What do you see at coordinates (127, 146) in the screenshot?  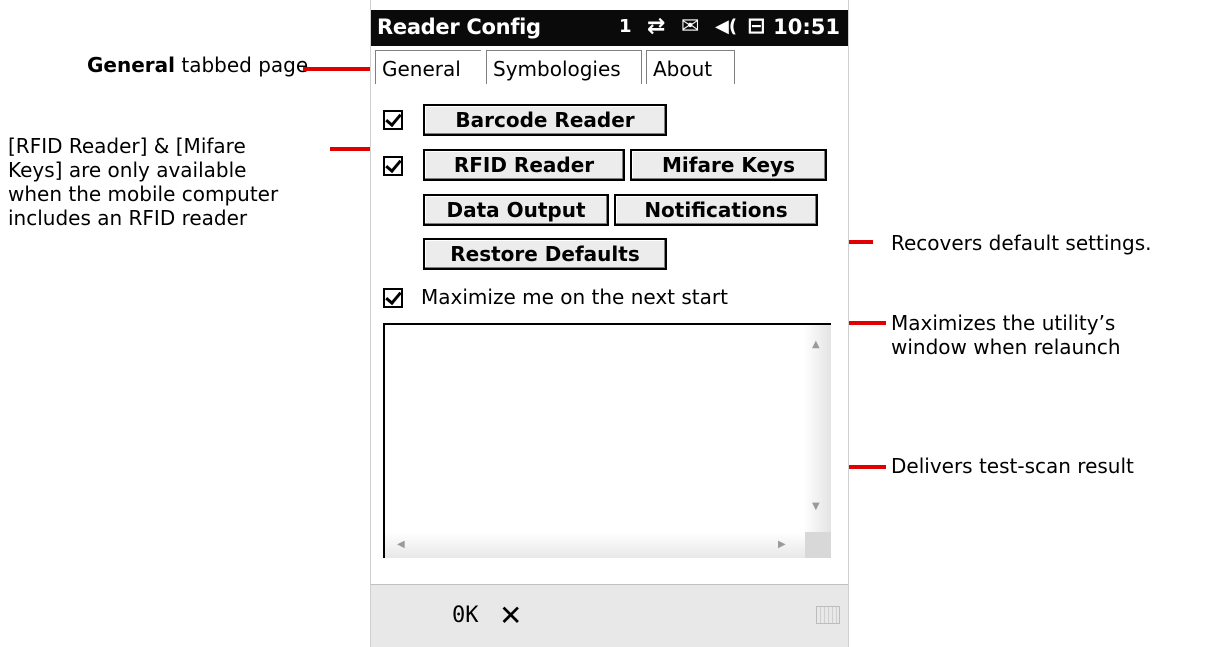 I see `annotation-rfid-line1: [RFID Reader] & [Mifare` at bounding box center [127, 146].